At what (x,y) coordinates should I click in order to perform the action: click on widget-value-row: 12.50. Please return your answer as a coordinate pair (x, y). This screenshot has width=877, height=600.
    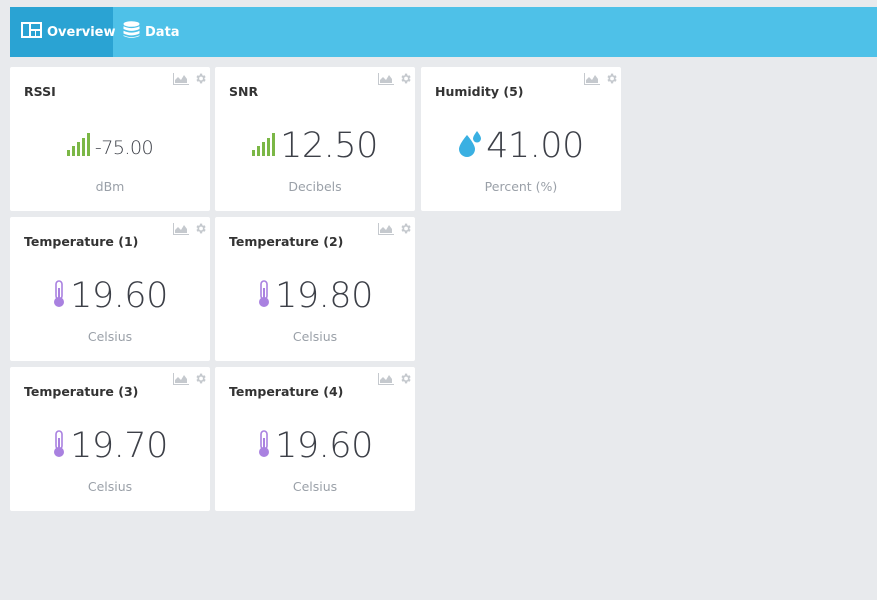
    Looking at the image, I should click on (315, 146).